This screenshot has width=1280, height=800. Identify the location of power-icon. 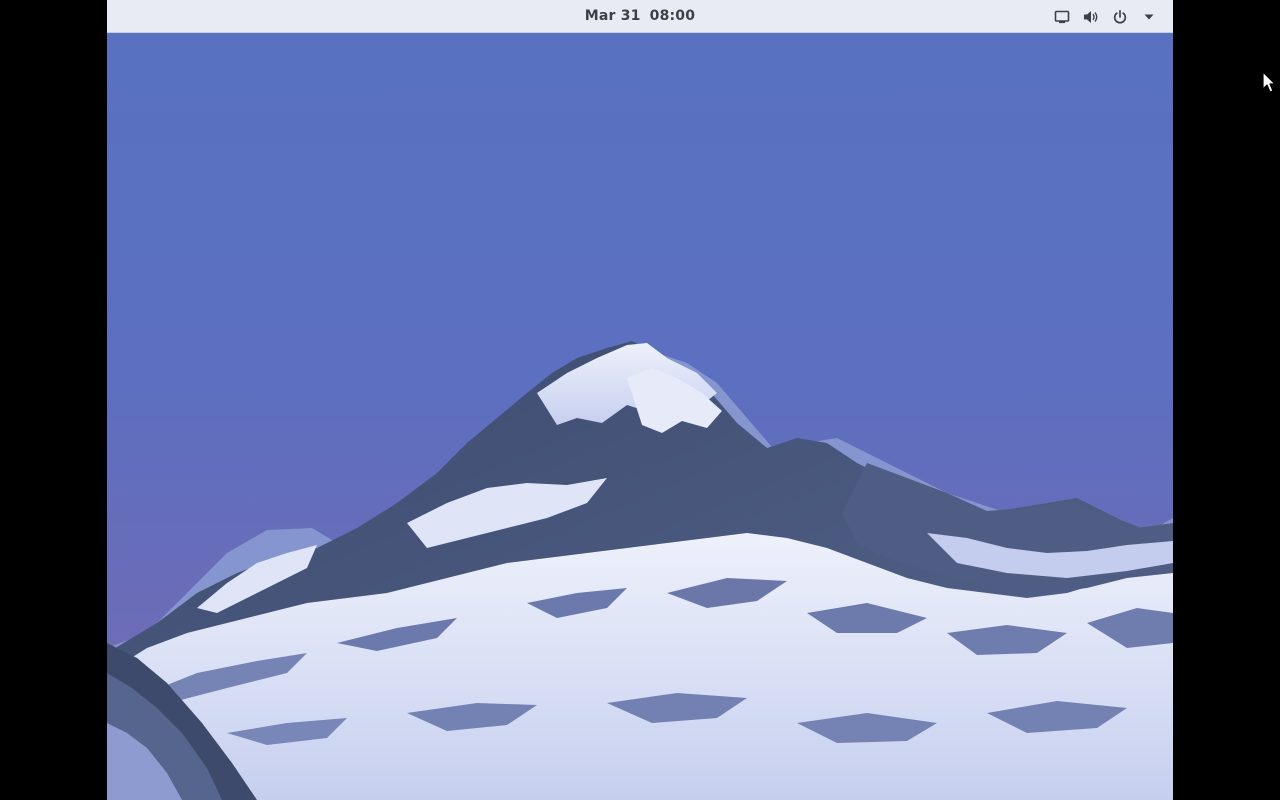
(1120, 17).